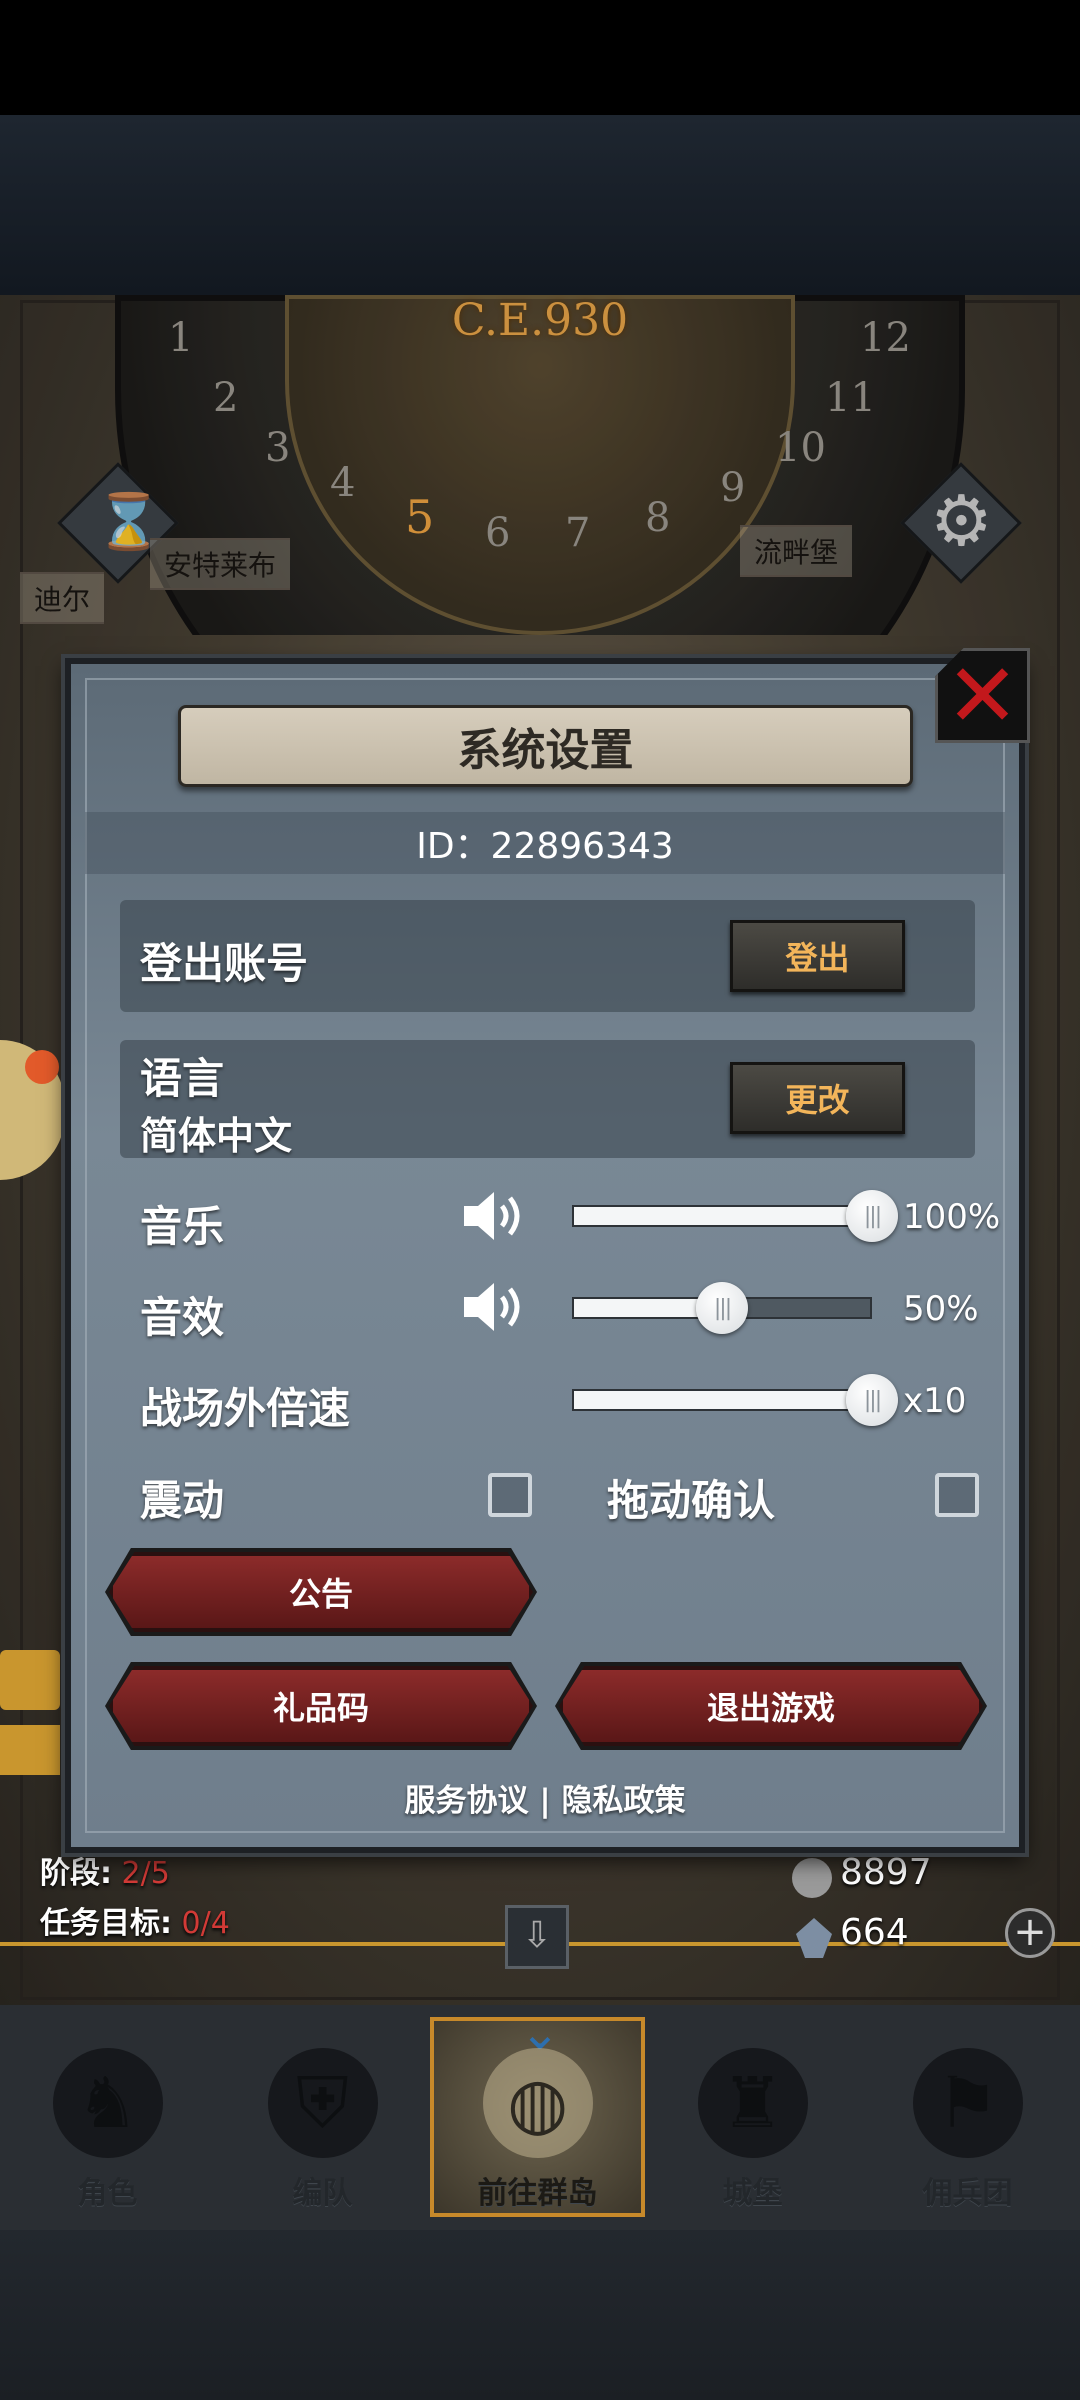 This screenshot has width=1080, height=2400. What do you see at coordinates (537, 2103) in the screenshot?
I see `globe-icon: ◍` at bounding box center [537, 2103].